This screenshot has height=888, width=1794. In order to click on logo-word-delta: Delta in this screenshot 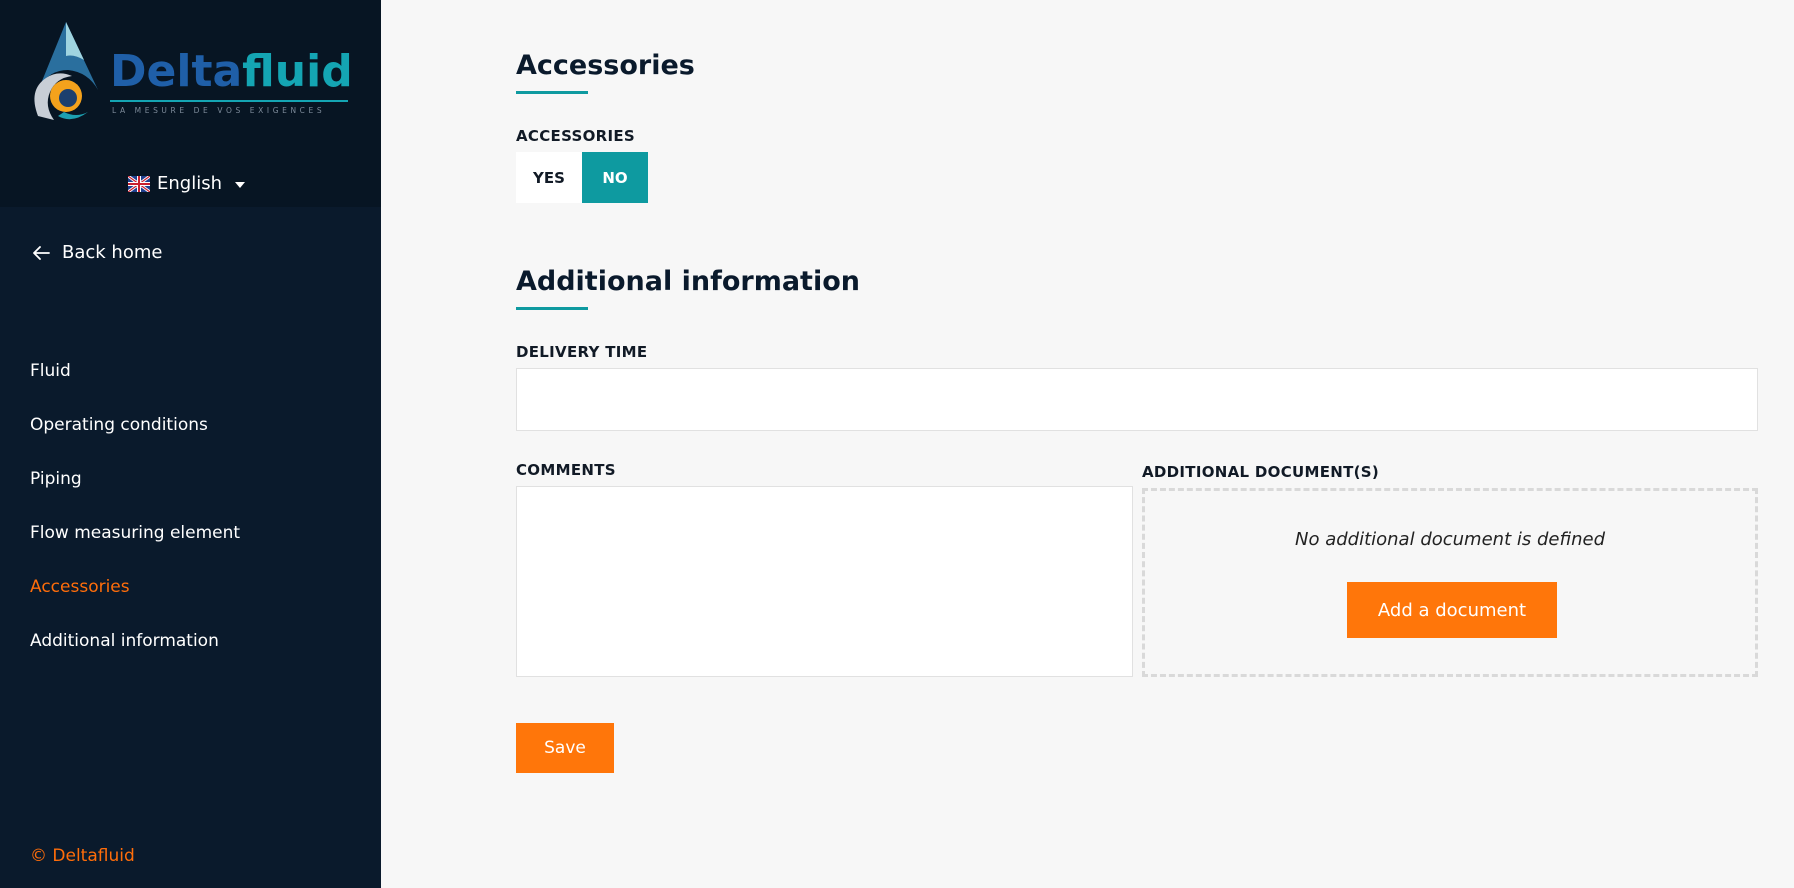, I will do `click(176, 71)`.